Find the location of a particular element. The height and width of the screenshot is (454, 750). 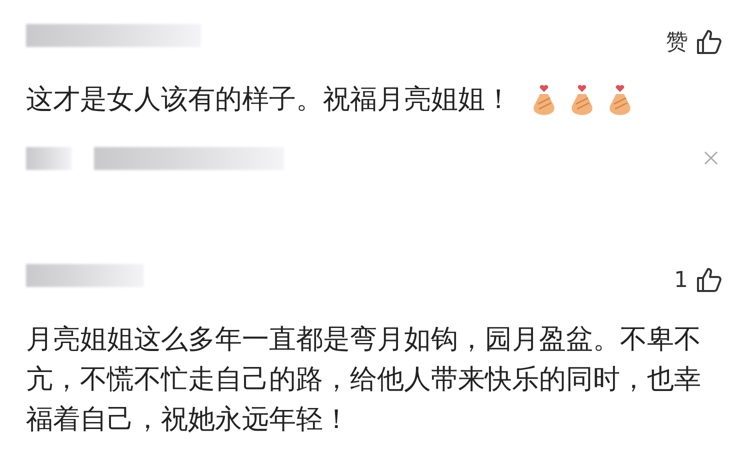

like-count: 赞 is located at coordinates (677, 43).